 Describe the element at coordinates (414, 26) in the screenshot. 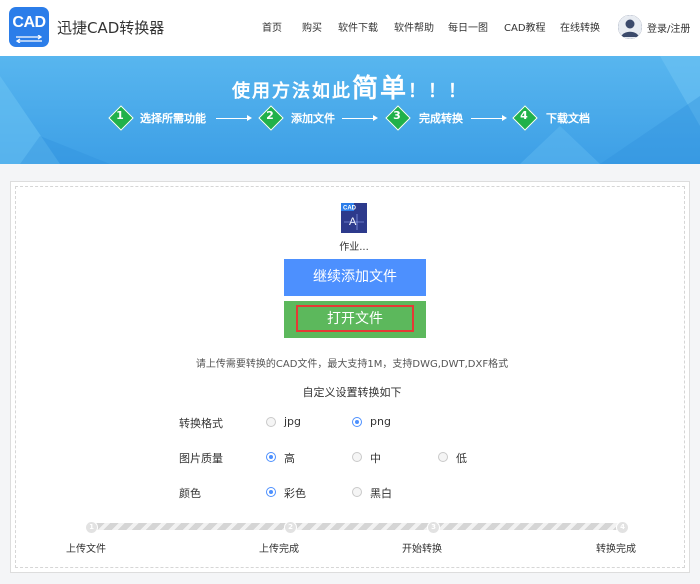

I see `nav-help: 软件帮助` at that location.